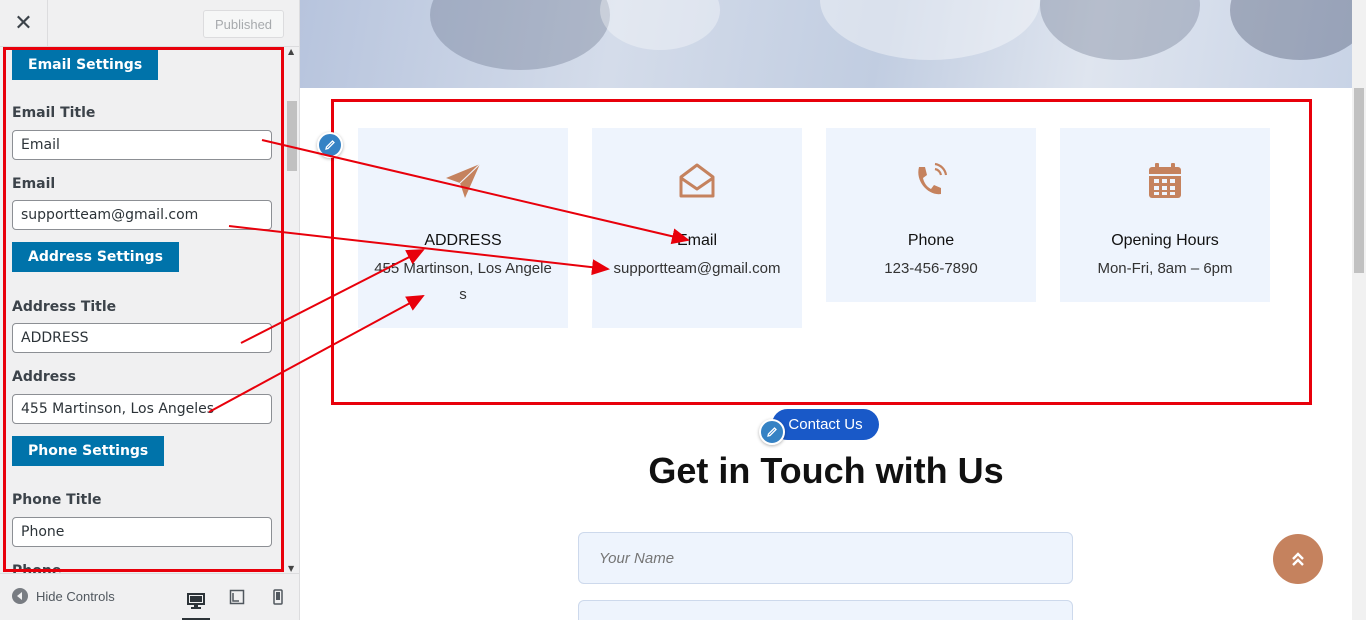  I want to click on sidebar-footer: Hide Controls, so click(149, 596).